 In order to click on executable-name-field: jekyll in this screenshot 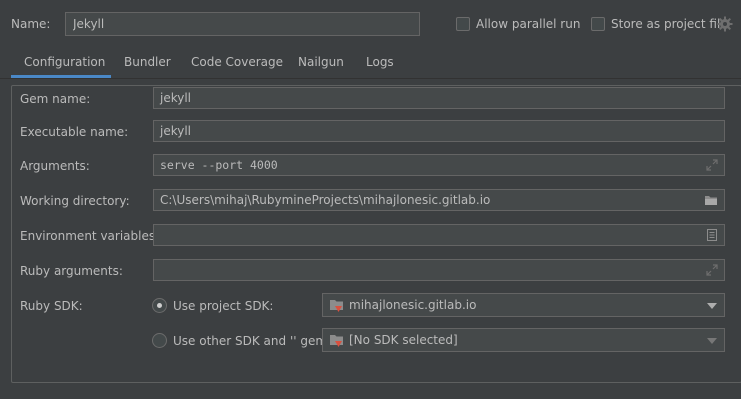, I will do `click(439, 131)`.